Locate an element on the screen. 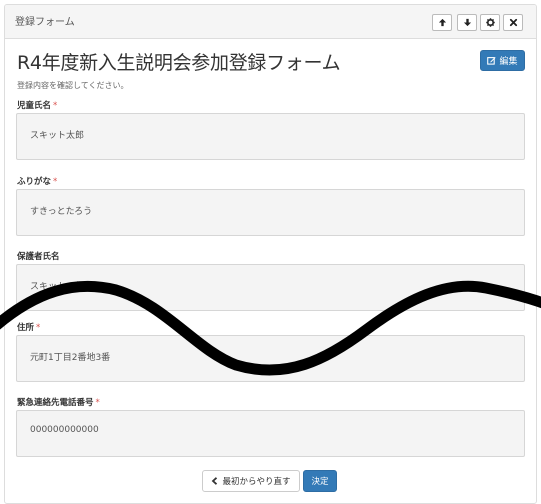  edit-button: 編集 is located at coordinates (502, 60).